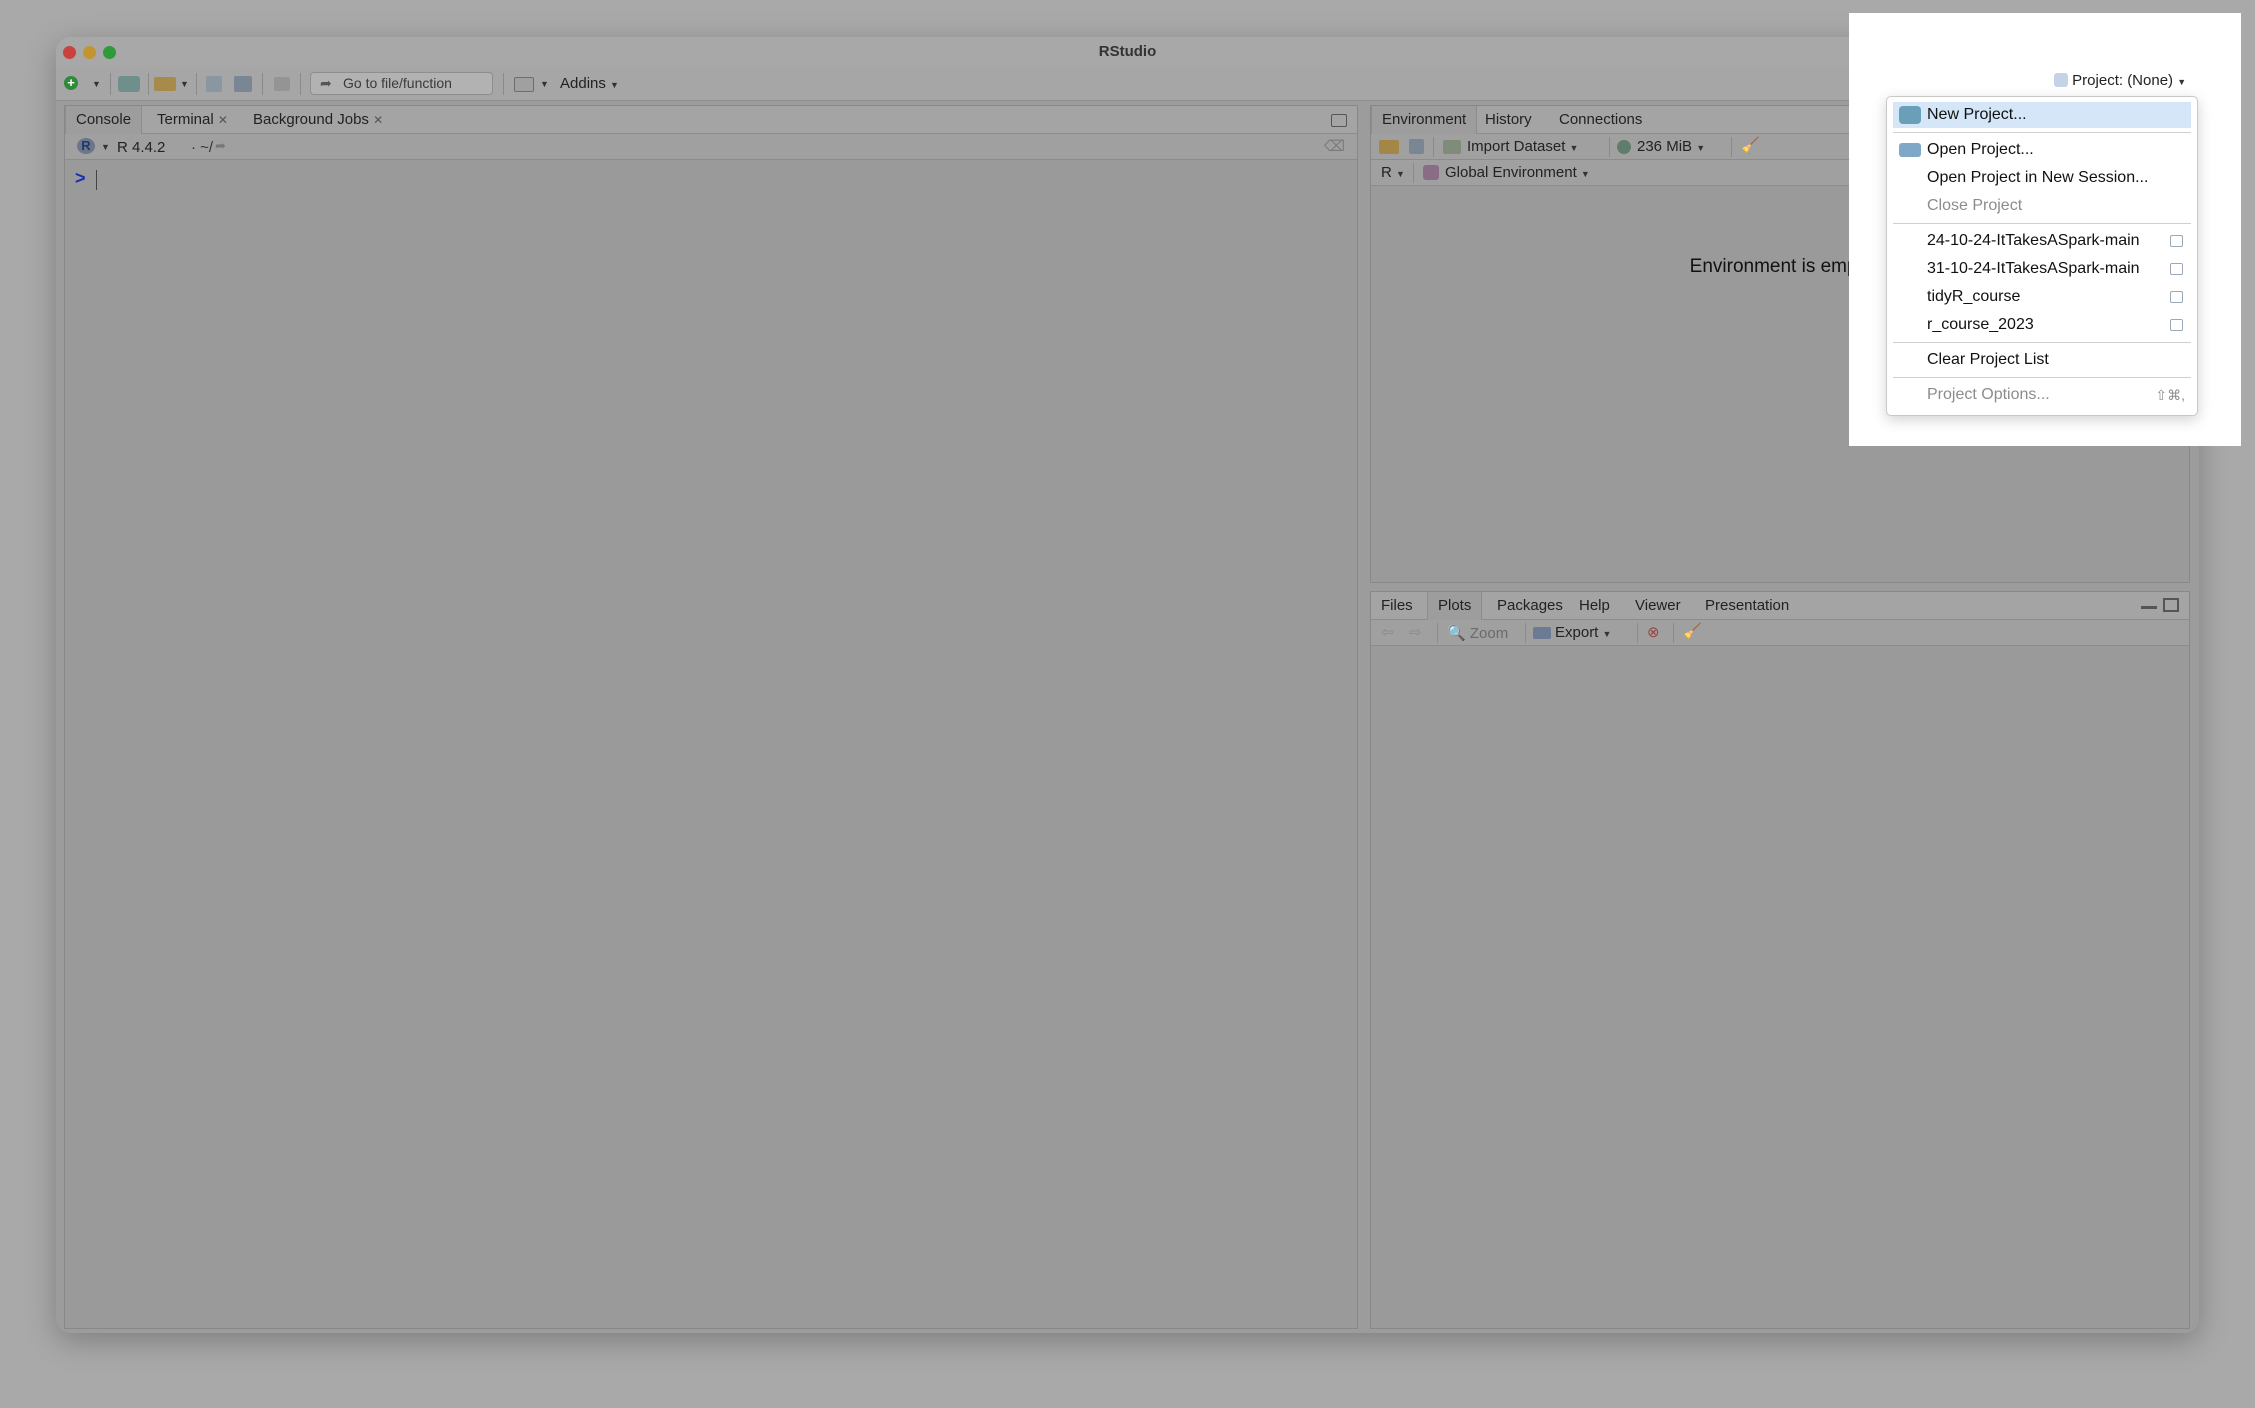 This screenshot has height=1408, width=2255. I want to click on r-version: R 4.4.2, so click(141, 147).